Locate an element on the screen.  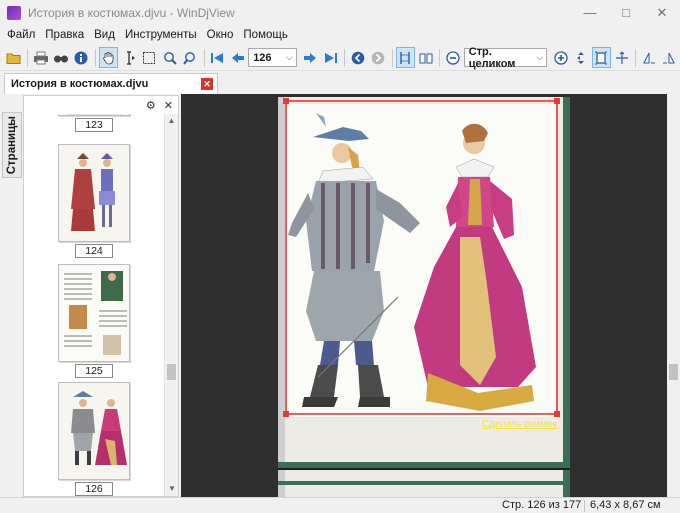
thumbnail-page: 123 is located at coordinates (94, 123).